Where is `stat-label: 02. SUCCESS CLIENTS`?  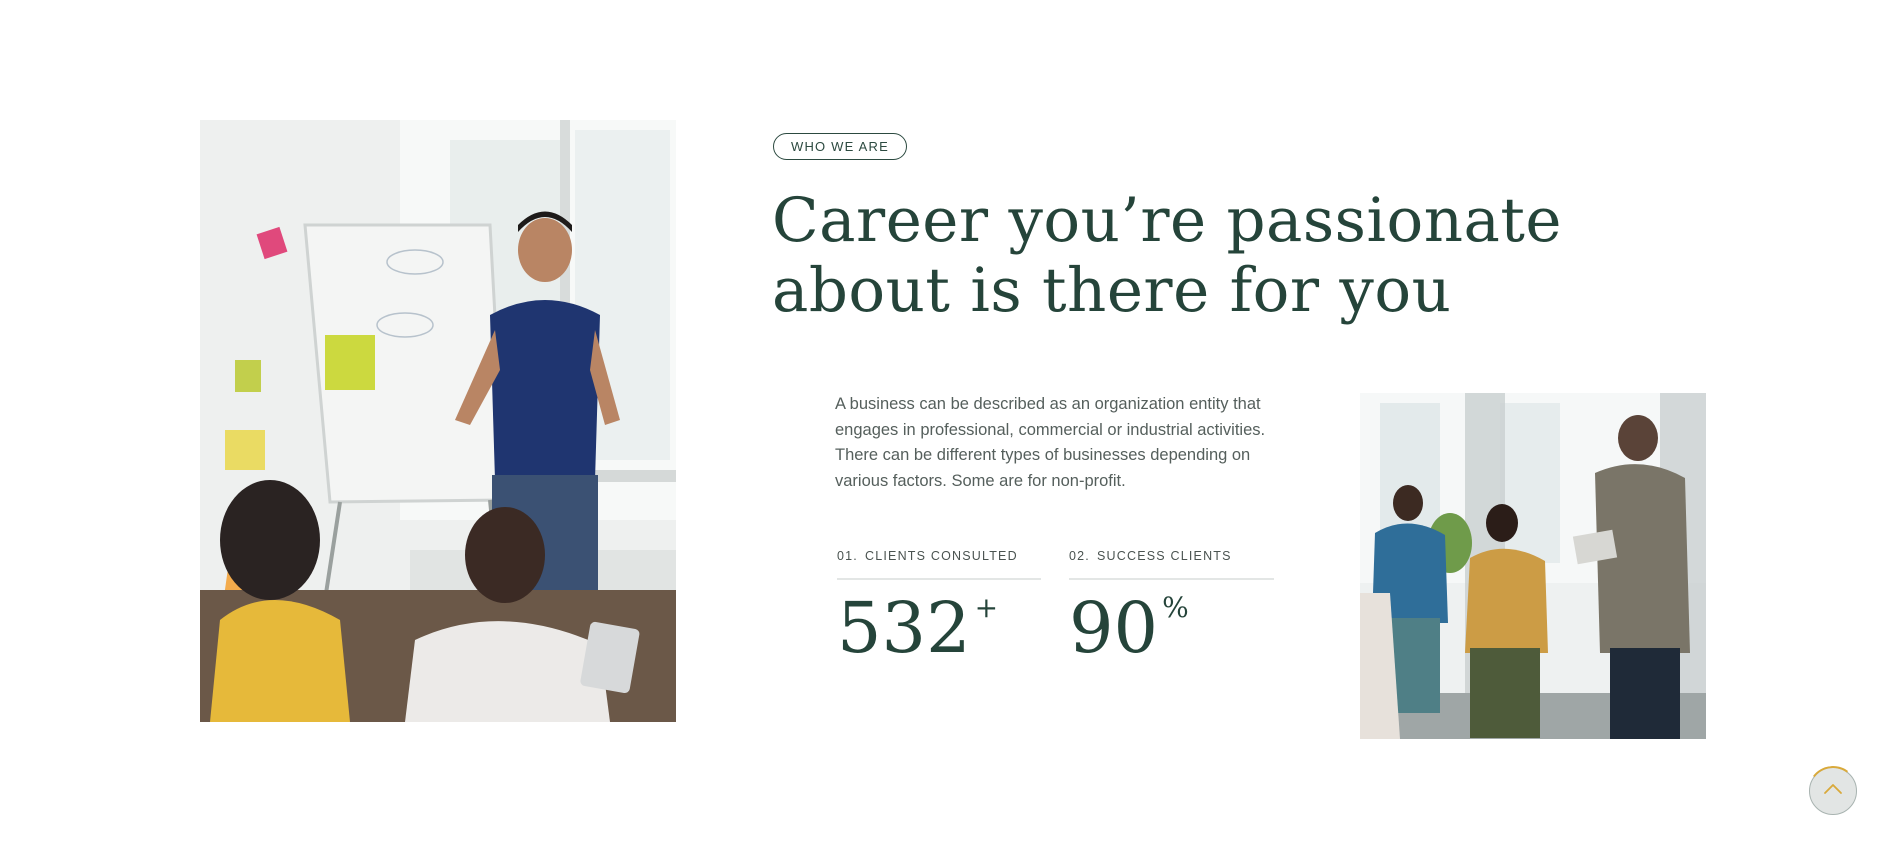
stat-label: 02. SUCCESS CLIENTS is located at coordinates (1171, 556).